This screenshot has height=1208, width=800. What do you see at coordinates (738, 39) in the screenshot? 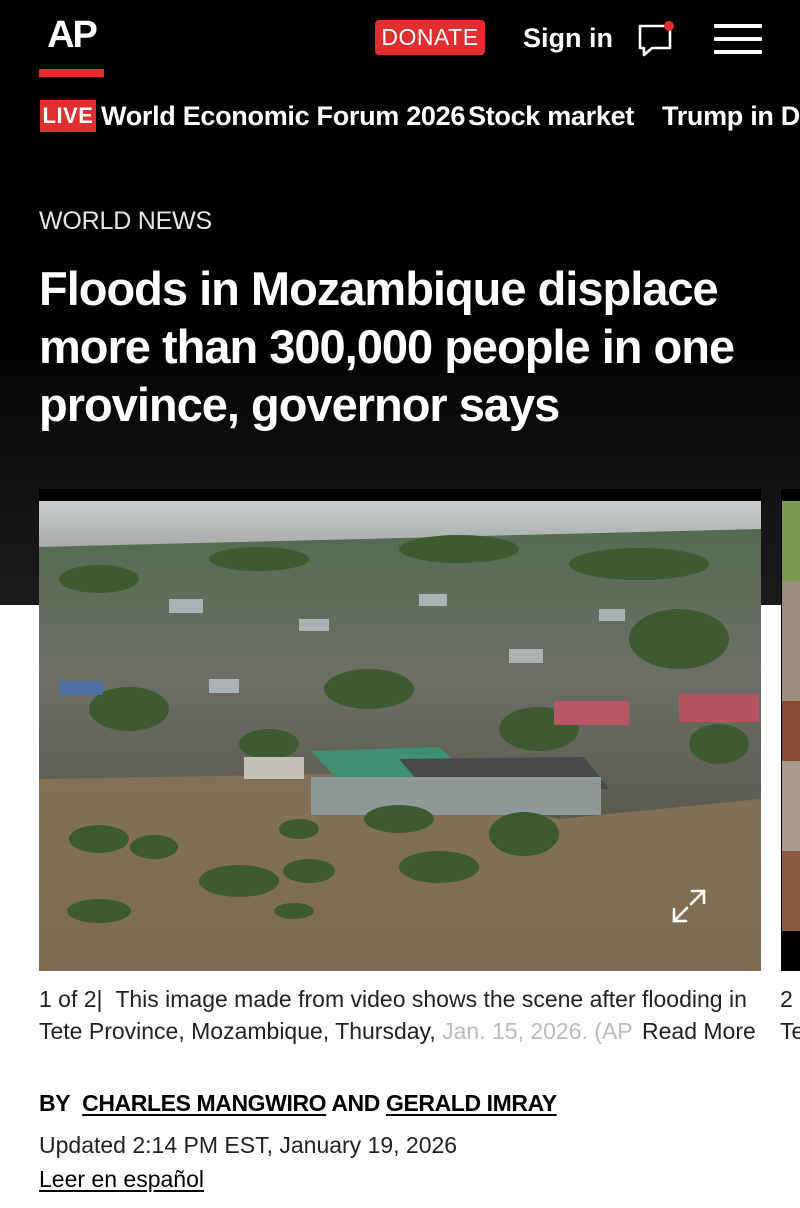
I see `hamburger-menu-icon` at bounding box center [738, 39].